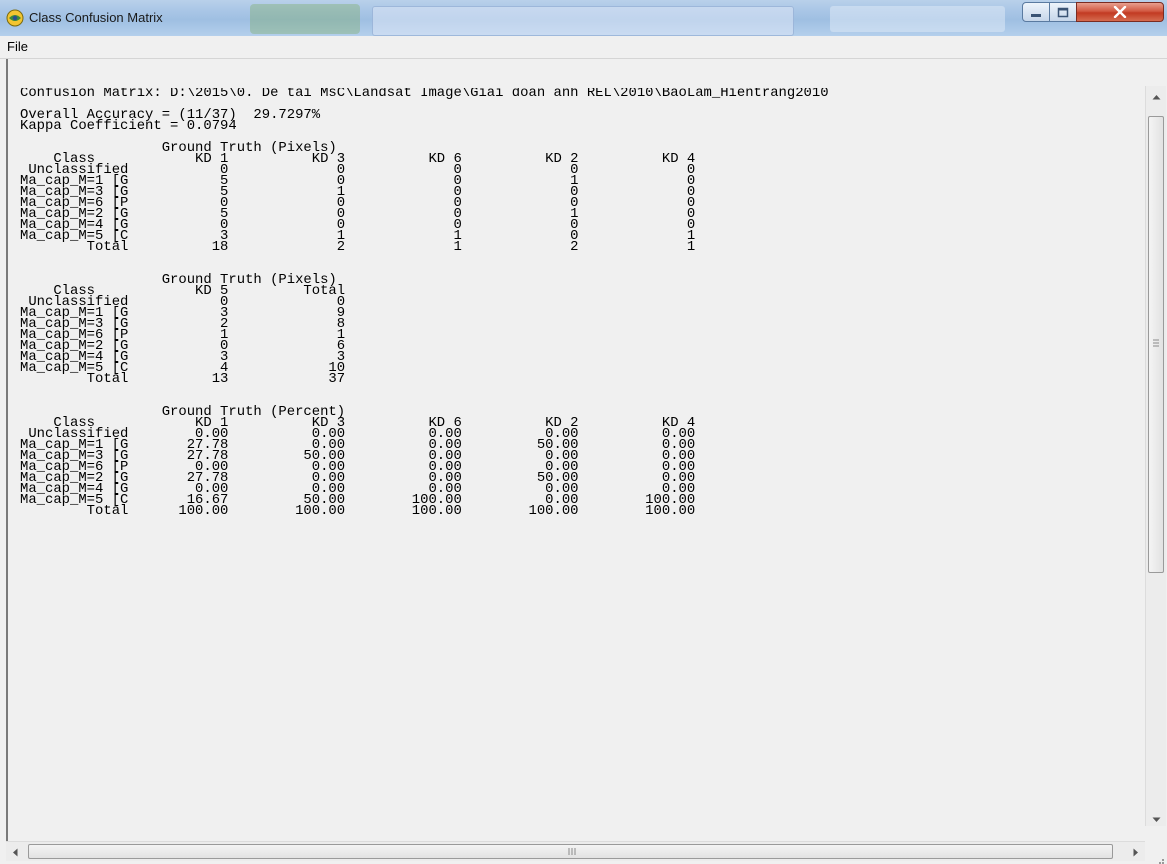 The image size is (1167, 864). Describe the element at coordinates (583, 21) in the screenshot. I see `background-window-blur` at that location.